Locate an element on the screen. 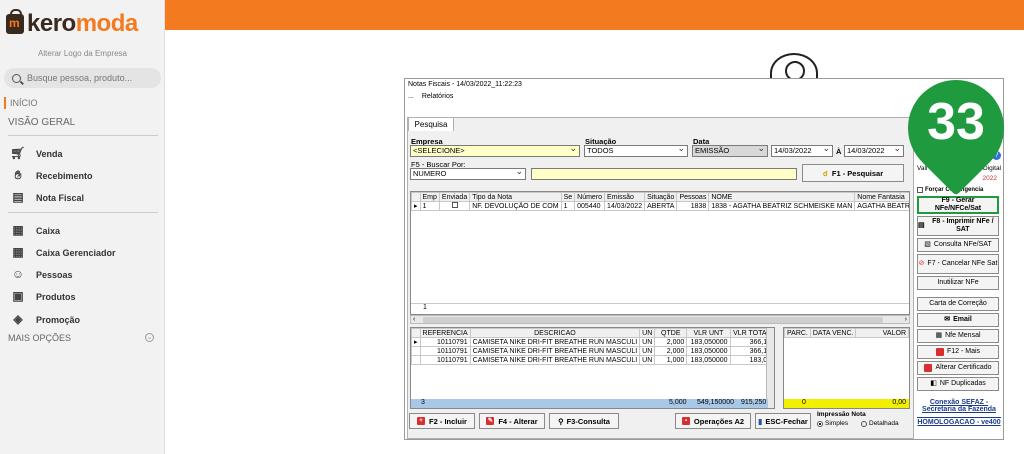  col-emissao: Emissão is located at coordinates (625, 197).